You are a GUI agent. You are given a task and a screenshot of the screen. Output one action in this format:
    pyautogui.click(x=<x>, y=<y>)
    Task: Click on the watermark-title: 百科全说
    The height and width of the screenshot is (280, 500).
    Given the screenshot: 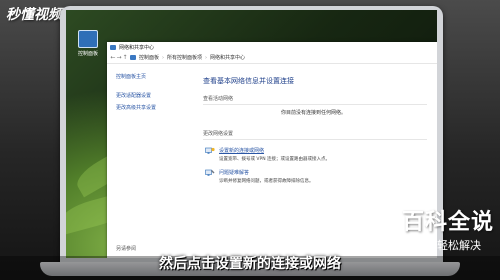 What is the action you would take?
    pyautogui.click(x=447, y=222)
    